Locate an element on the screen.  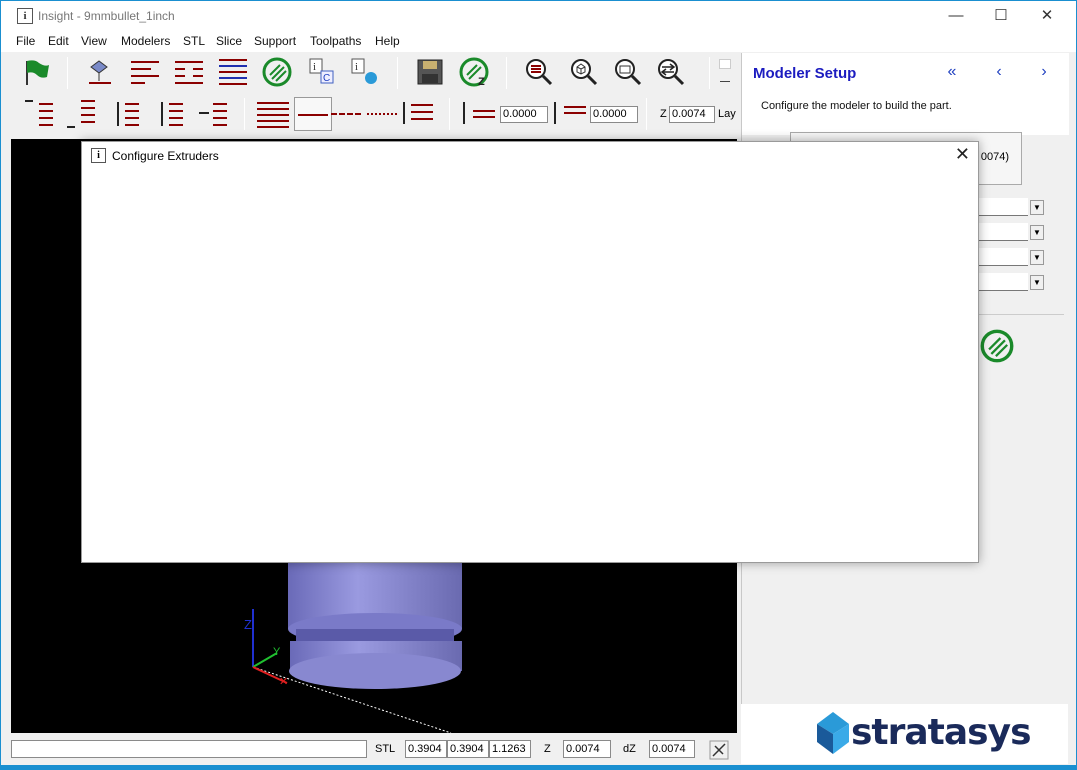
merge-curves-icon is located at coordinates (190, 73).